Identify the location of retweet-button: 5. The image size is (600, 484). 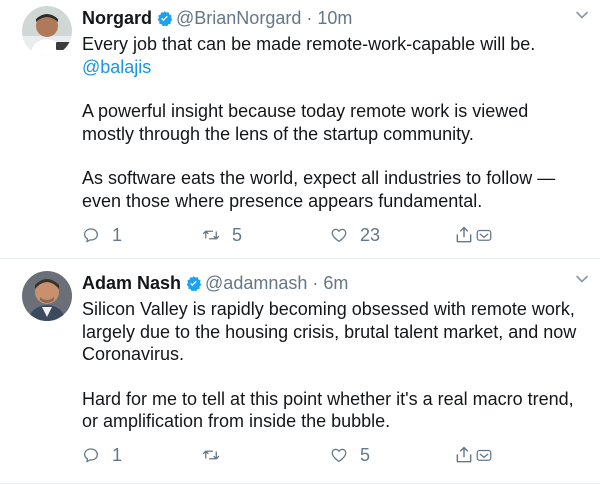
(222, 235).